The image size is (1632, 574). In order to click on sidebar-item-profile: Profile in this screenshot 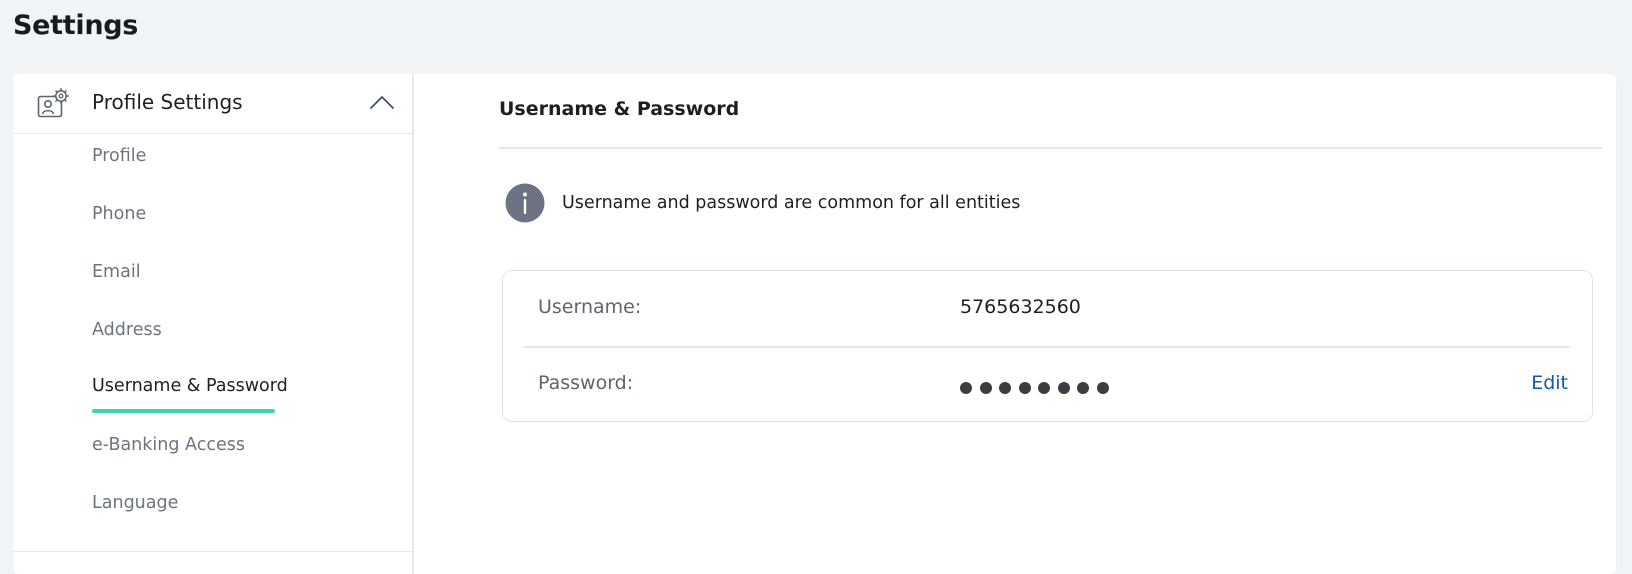, I will do `click(119, 156)`.